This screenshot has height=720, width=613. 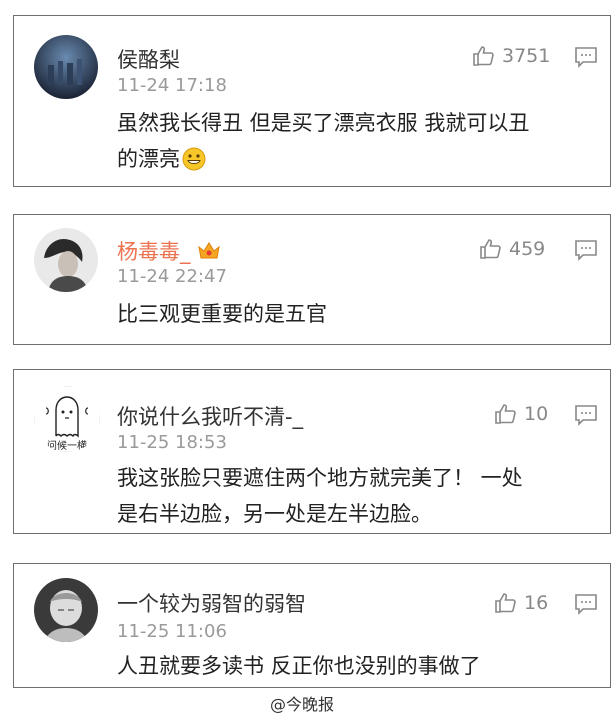 I want to click on like-button: 459, so click(x=512, y=249).